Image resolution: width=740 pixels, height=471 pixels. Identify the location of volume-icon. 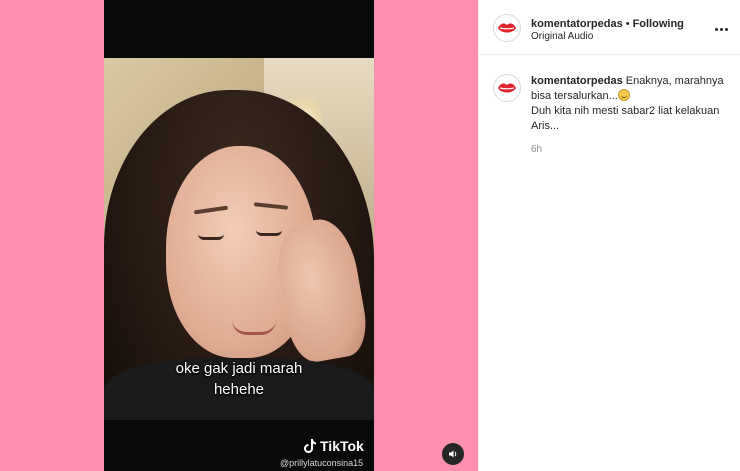
(453, 454).